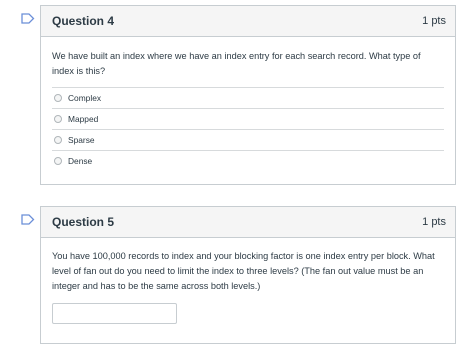 The height and width of the screenshot is (361, 474). Describe the element at coordinates (248, 97) in the screenshot. I see `answer-option-complex: Complex` at that location.